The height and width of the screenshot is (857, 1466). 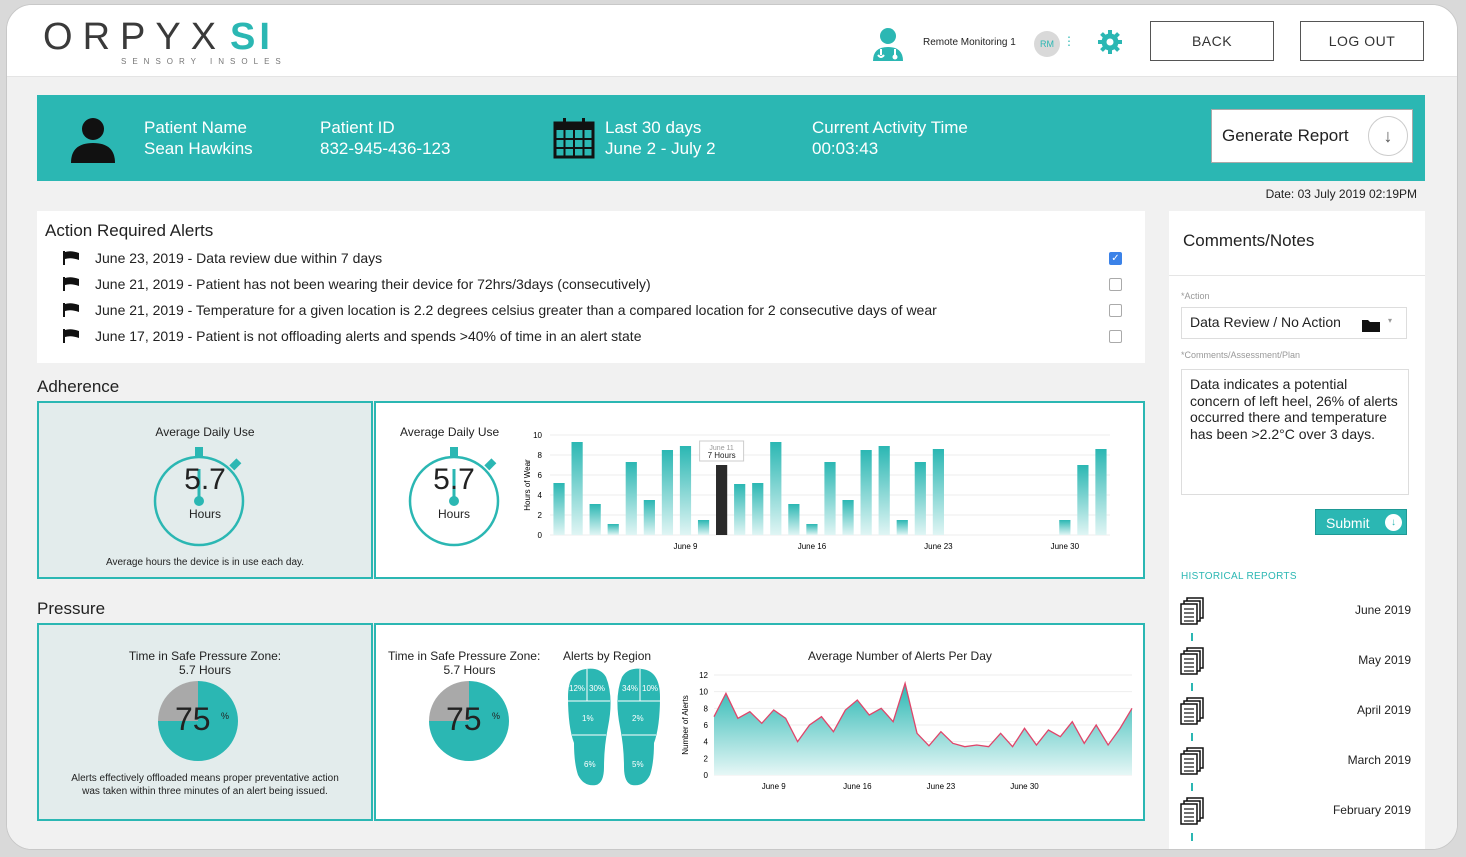 I want to click on activity-time-field: Current Activity Time 00:03:43, so click(x=890, y=138).